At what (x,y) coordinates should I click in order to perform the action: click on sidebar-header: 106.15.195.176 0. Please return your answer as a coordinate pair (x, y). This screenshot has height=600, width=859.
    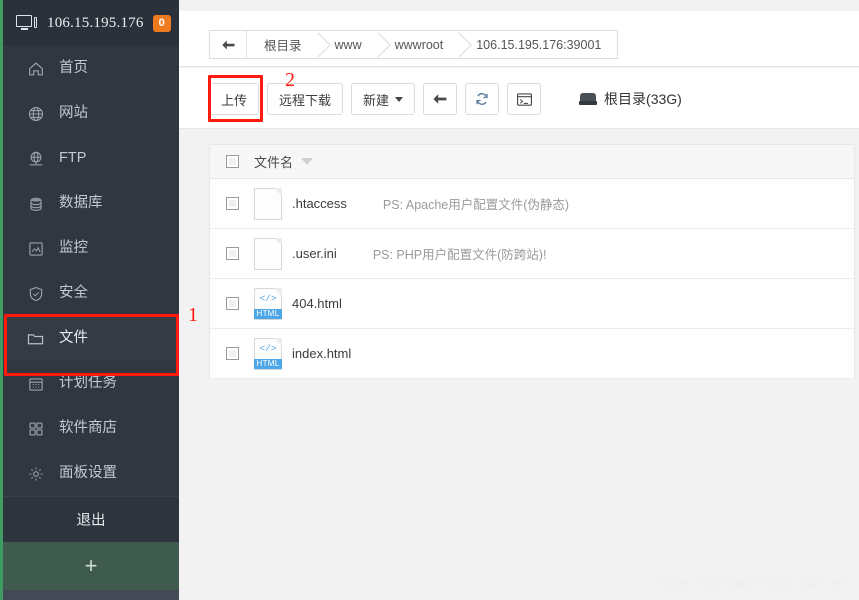
    Looking at the image, I should click on (91, 23).